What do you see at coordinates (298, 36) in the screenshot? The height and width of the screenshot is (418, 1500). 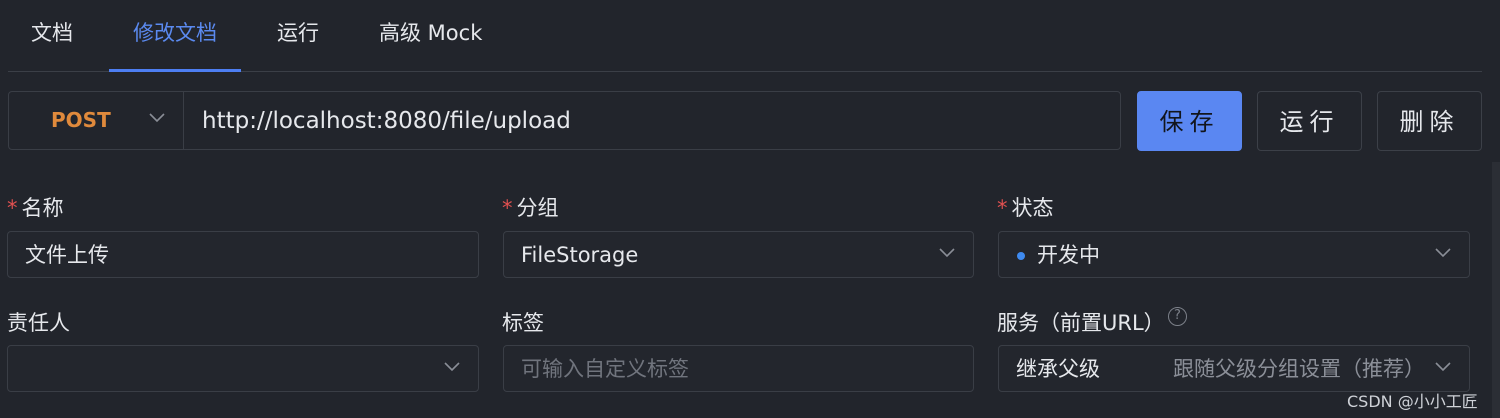 I see `tab-run: 运行` at bounding box center [298, 36].